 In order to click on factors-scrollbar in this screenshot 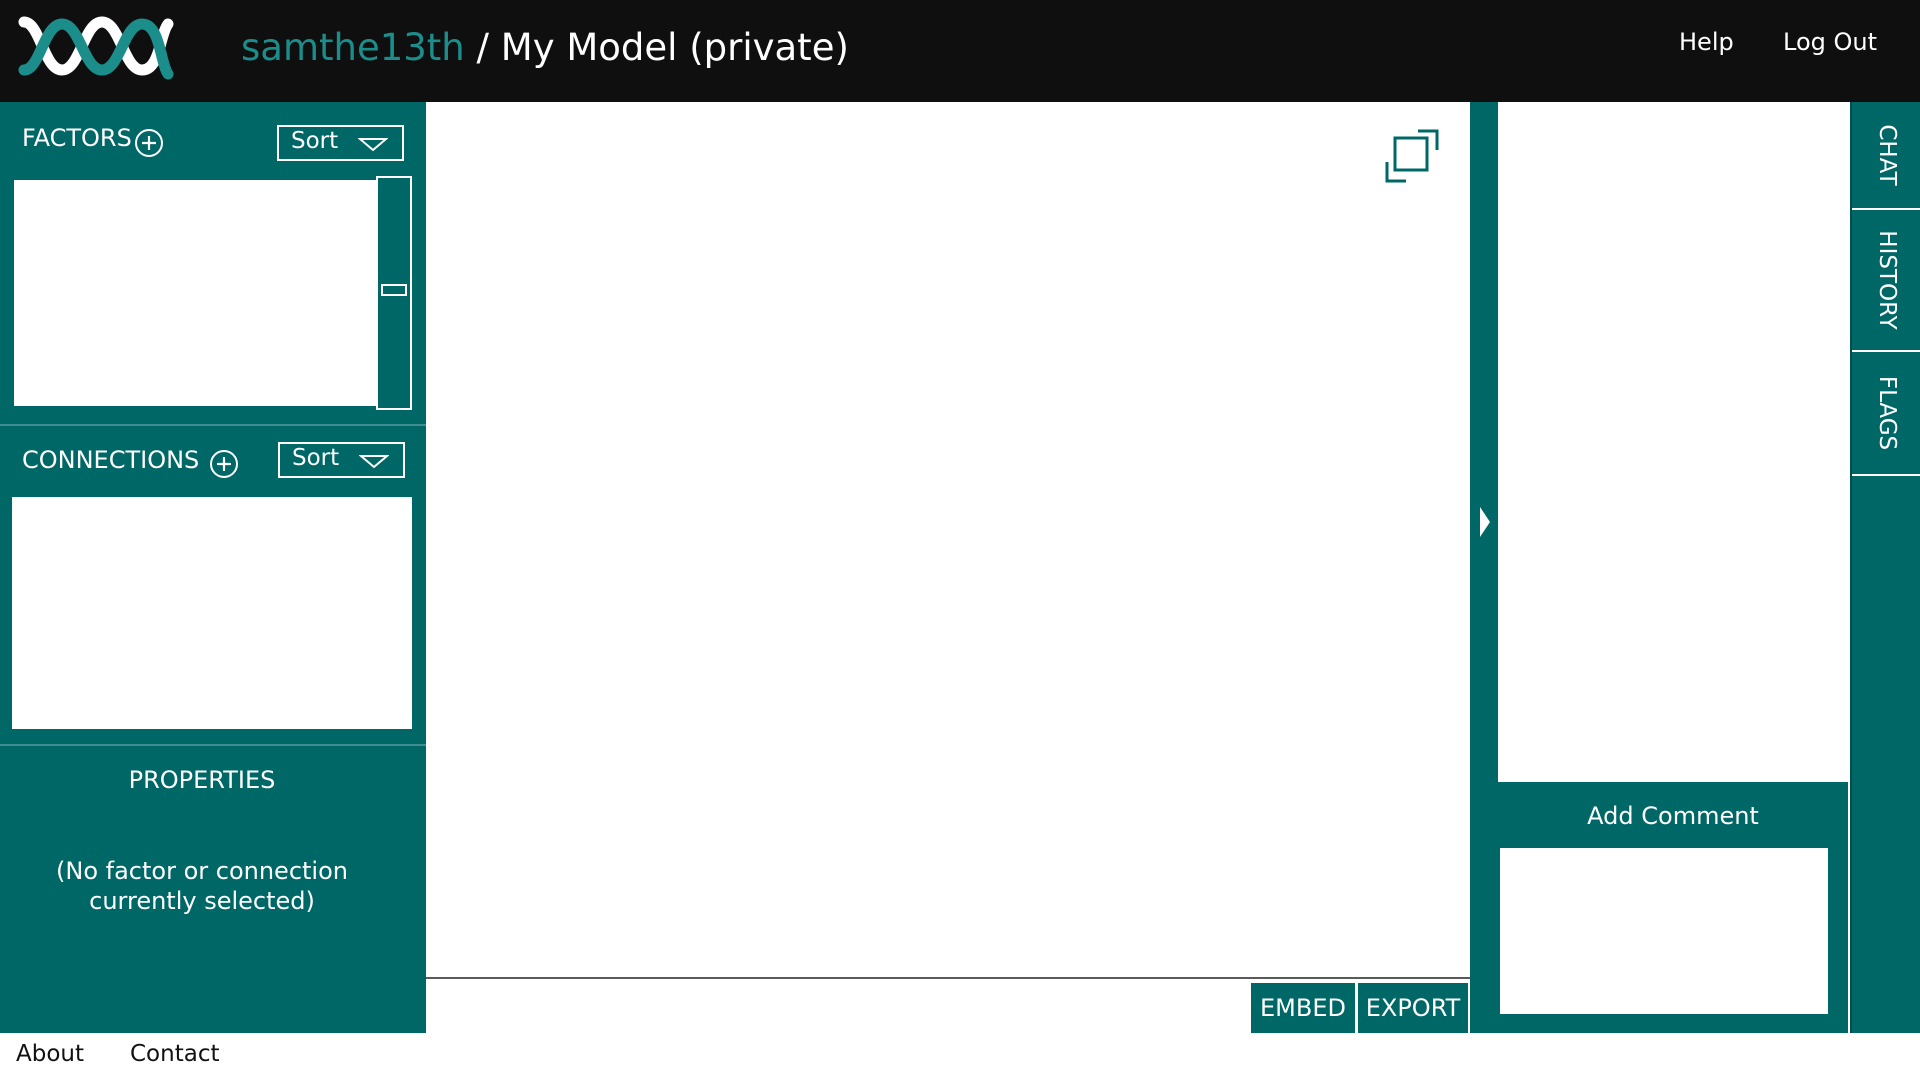, I will do `click(394, 293)`.